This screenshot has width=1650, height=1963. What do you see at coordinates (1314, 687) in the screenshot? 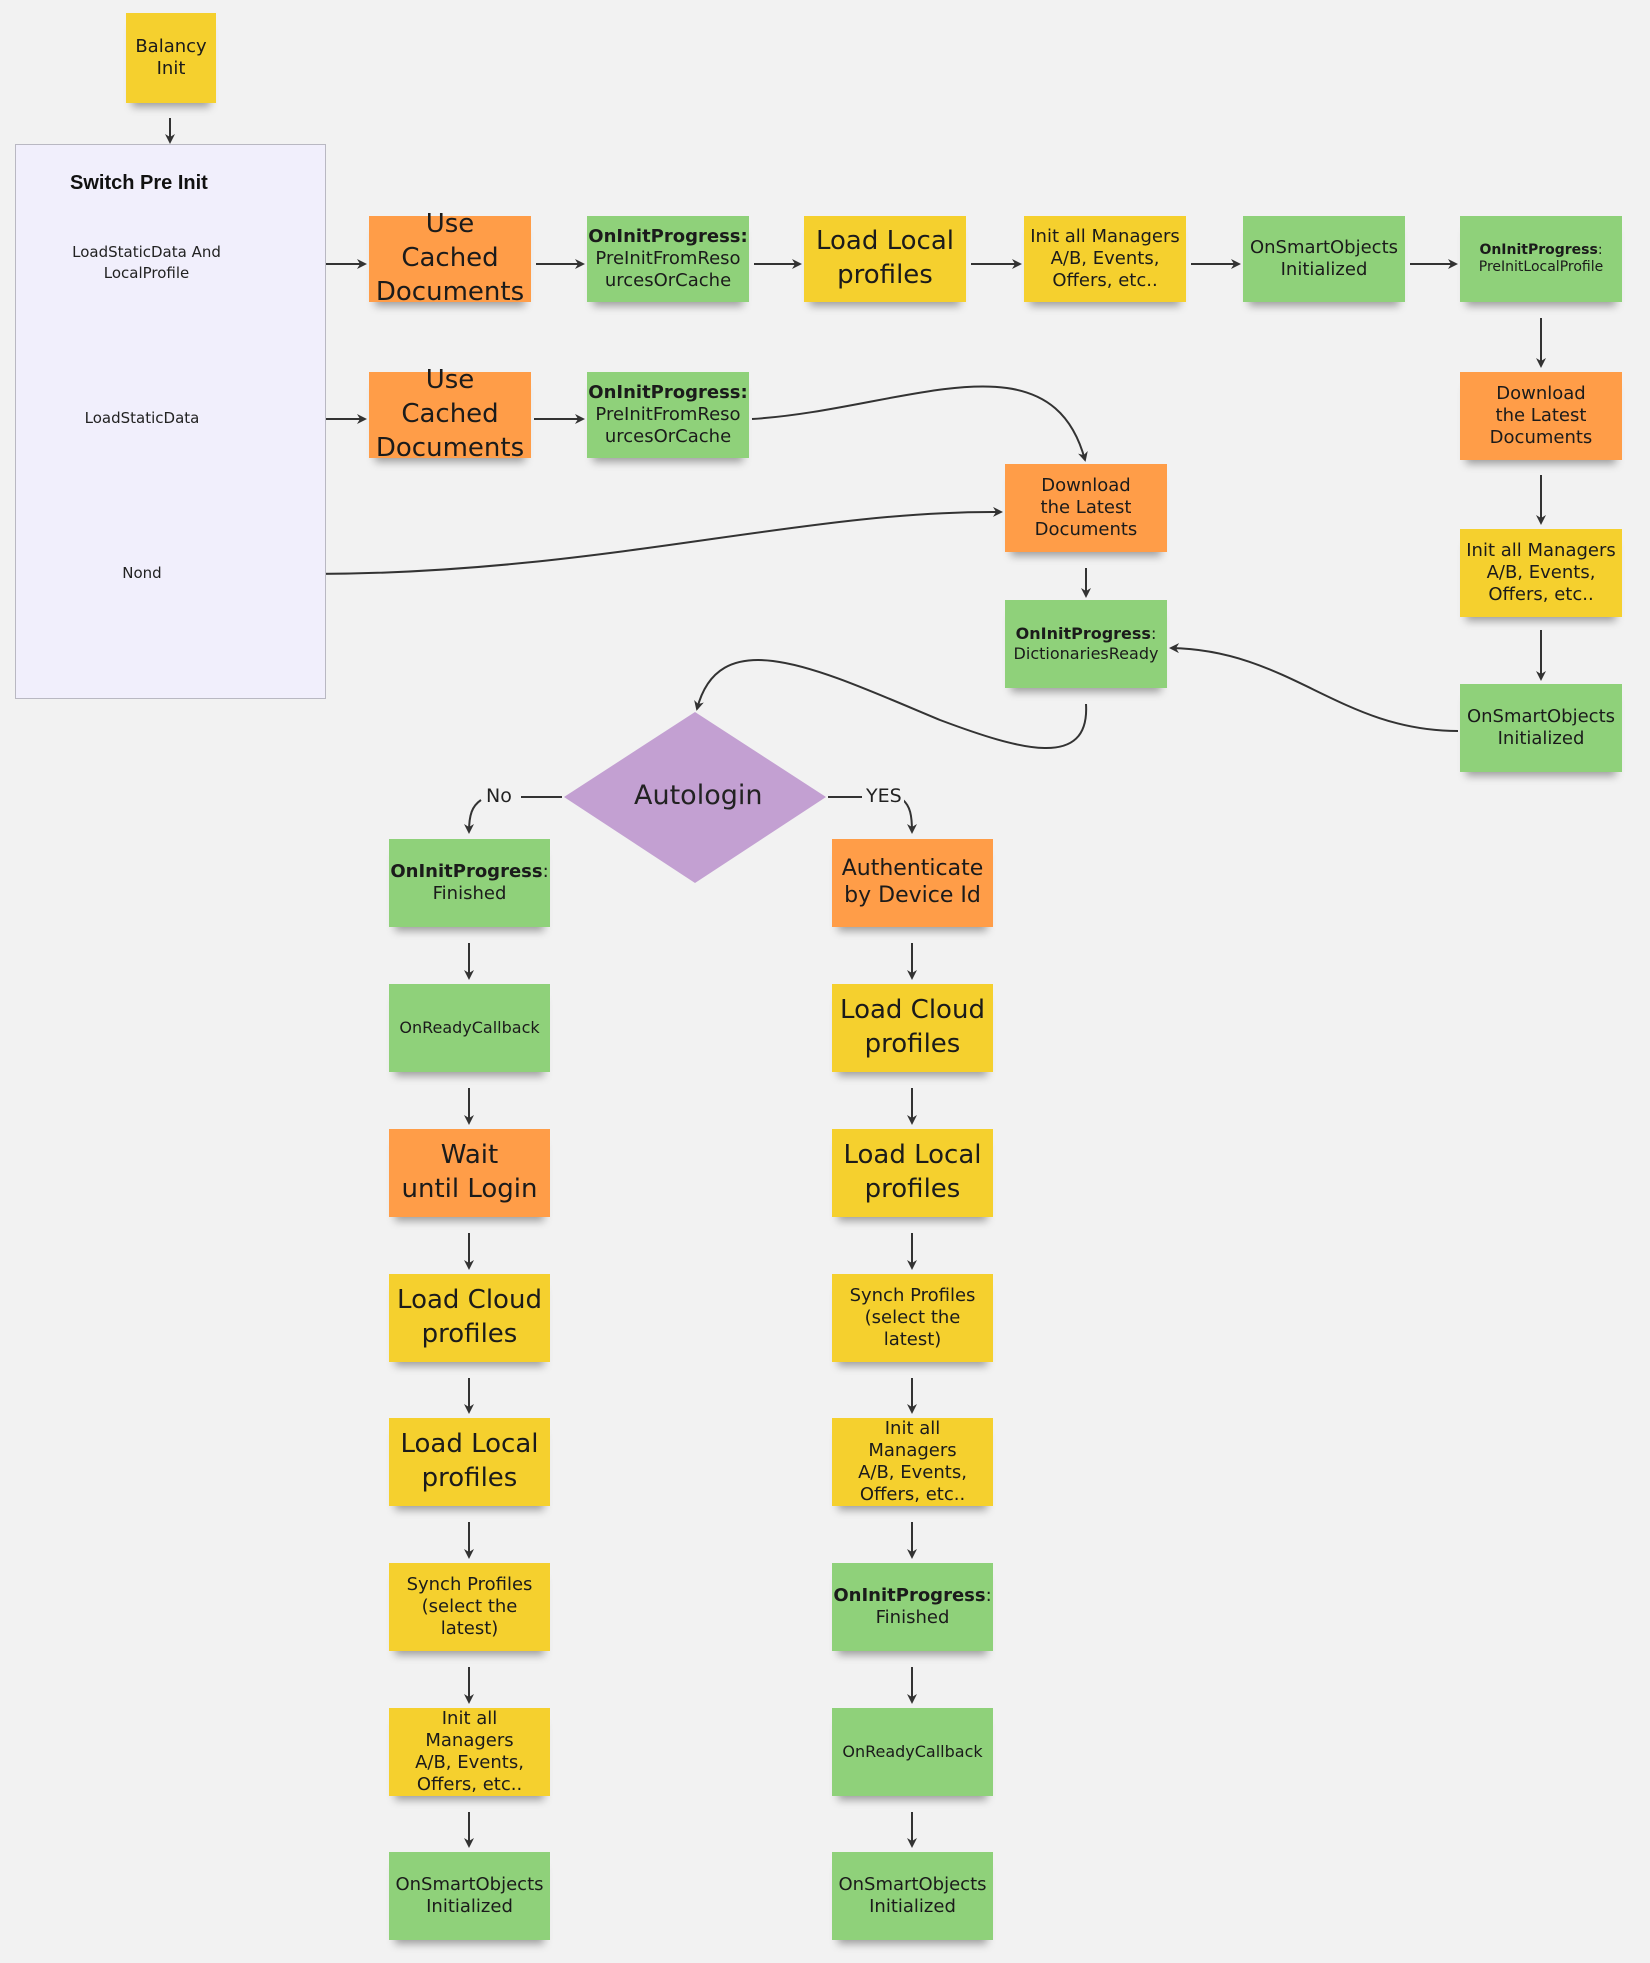
I see `arrow-smartobjects-to-dictionaries` at bounding box center [1314, 687].